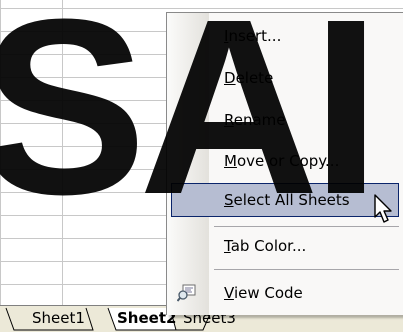 This screenshot has width=403, height=332. I want to click on menu-item-delete: Delete, so click(285, 78).